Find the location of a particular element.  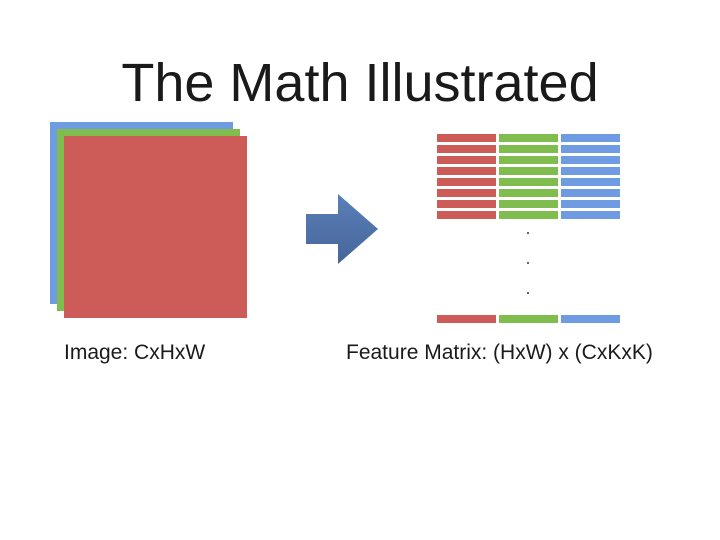

matrix-last-row-green is located at coordinates (528, 319).